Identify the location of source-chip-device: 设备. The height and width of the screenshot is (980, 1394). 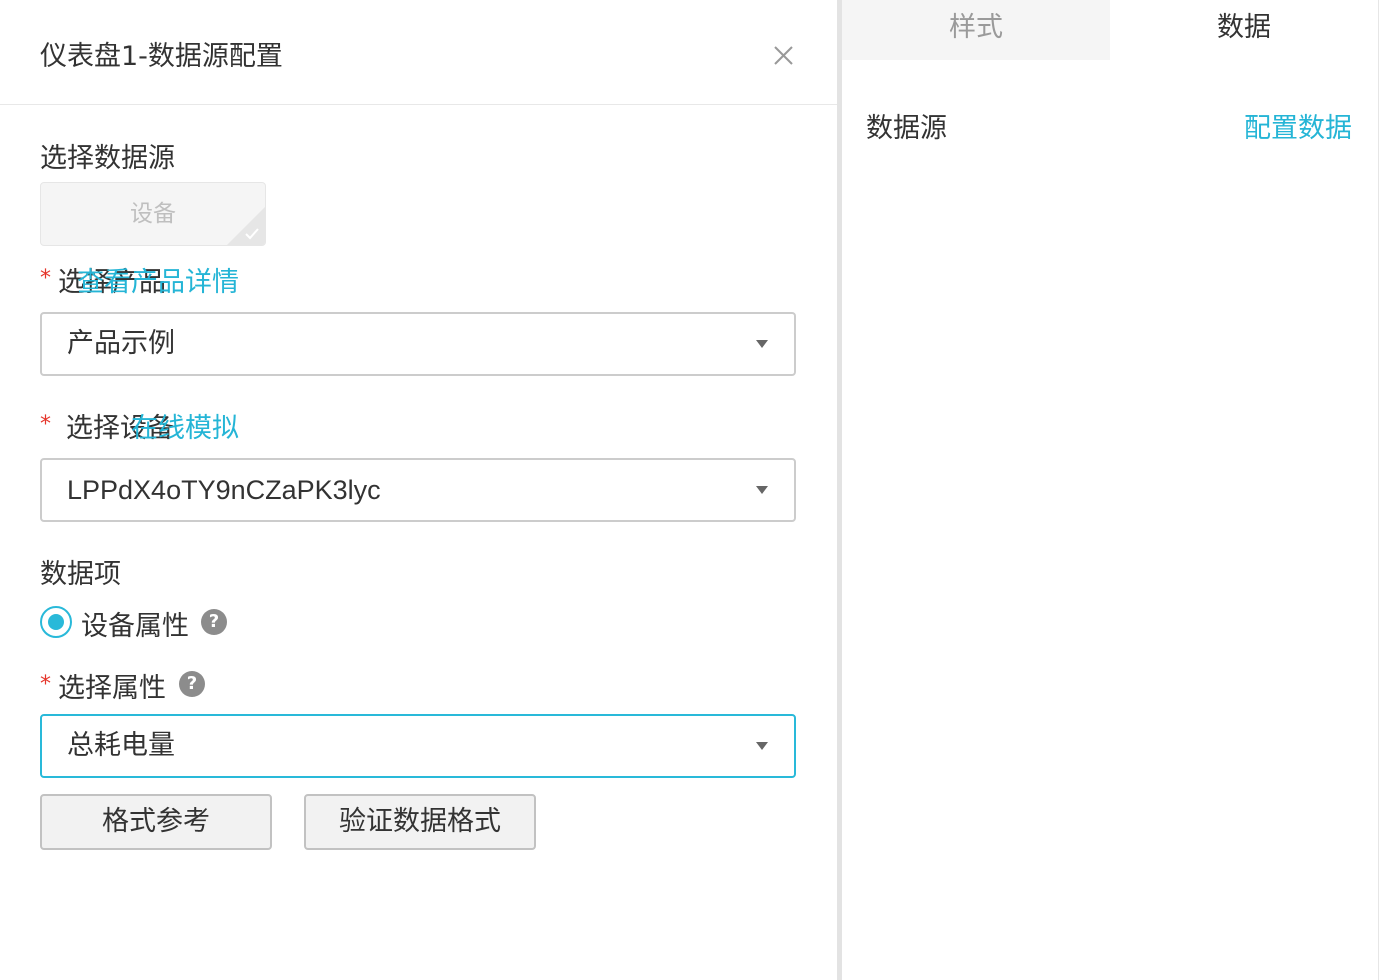
(153, 214).